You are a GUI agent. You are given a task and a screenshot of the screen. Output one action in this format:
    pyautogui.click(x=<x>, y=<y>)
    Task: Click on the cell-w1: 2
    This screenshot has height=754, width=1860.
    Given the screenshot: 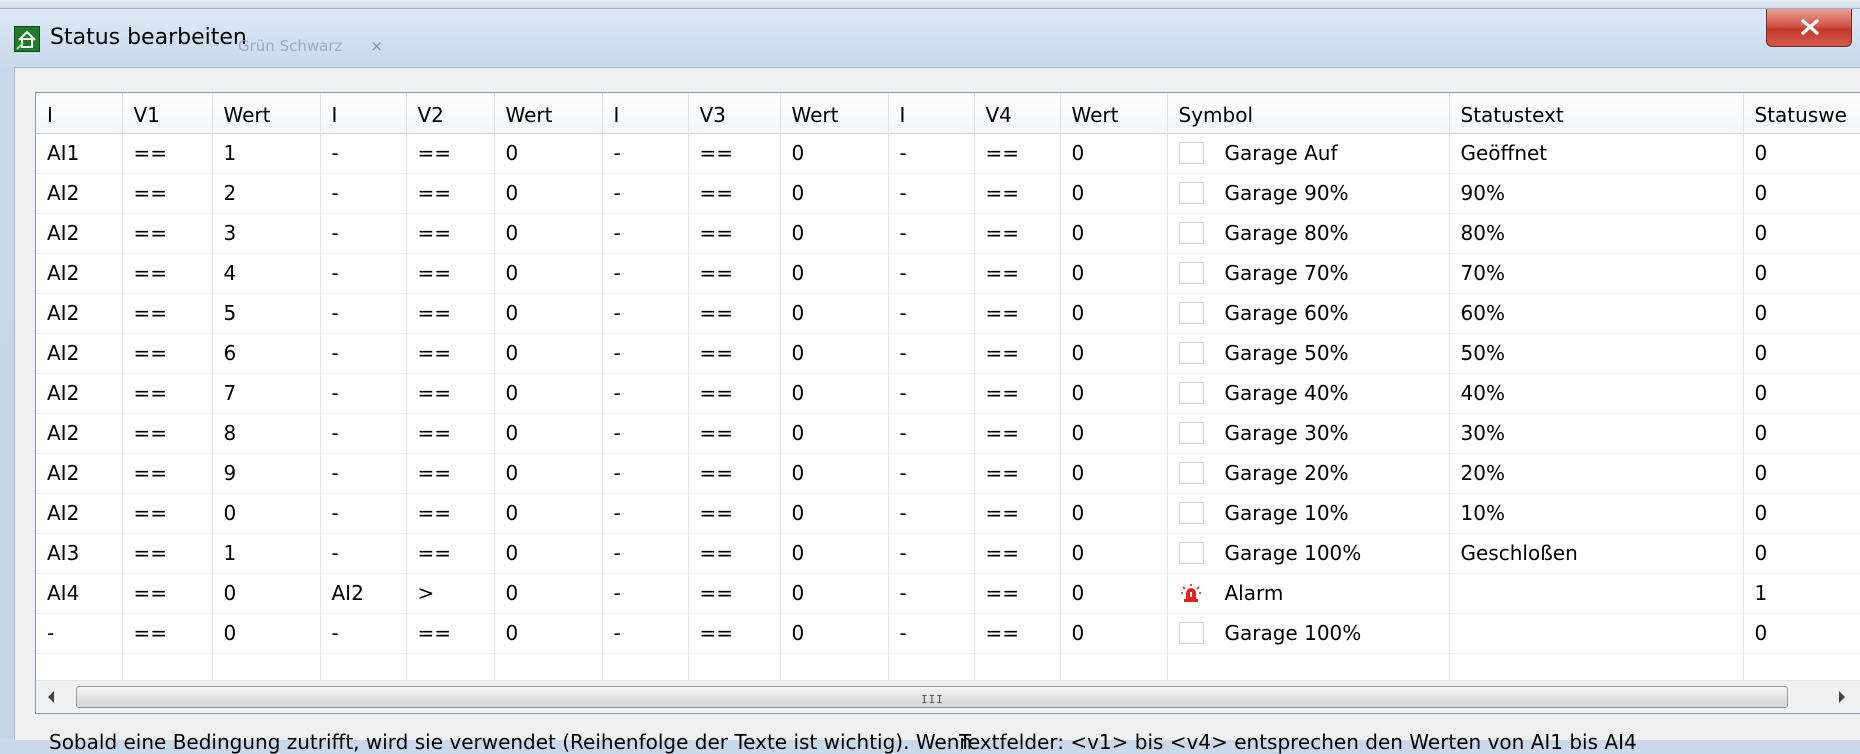 What is the action you would take?
    pyautogui.click(x=266, y=193)
    